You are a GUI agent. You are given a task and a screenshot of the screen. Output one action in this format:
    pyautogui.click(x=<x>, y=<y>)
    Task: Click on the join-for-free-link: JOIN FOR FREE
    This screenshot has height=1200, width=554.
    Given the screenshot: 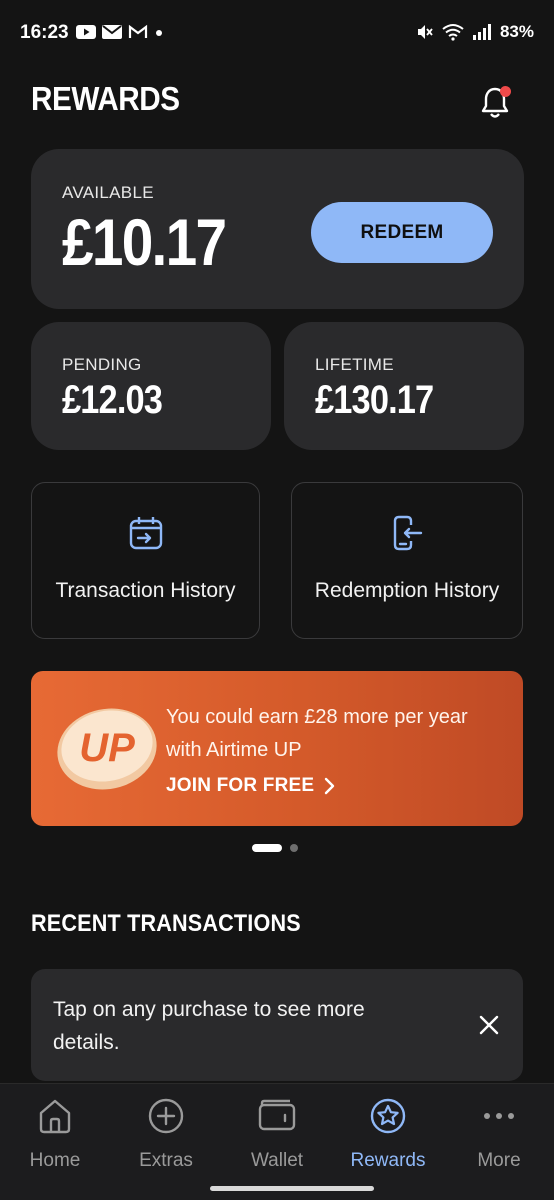 What is the action you would take?
    pyautogui.click(x=251, y=786)
    